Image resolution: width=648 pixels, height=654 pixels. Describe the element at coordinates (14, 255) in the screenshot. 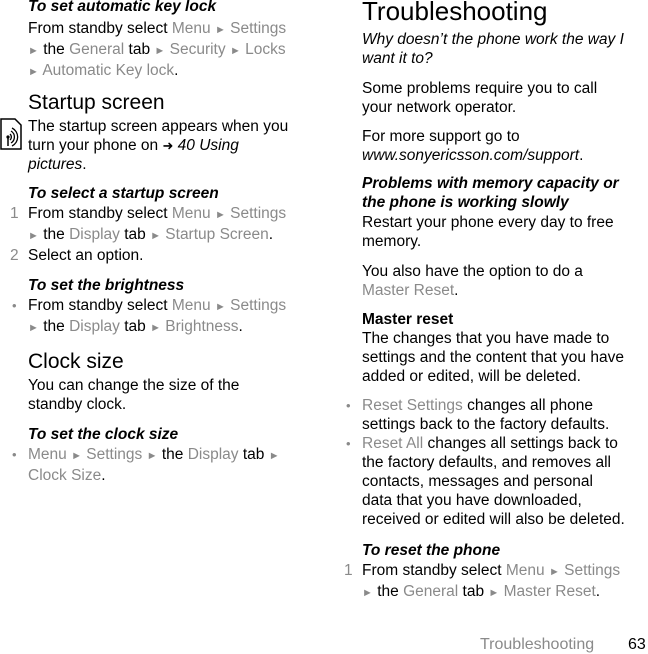

I see `step-number: 2` at that location.